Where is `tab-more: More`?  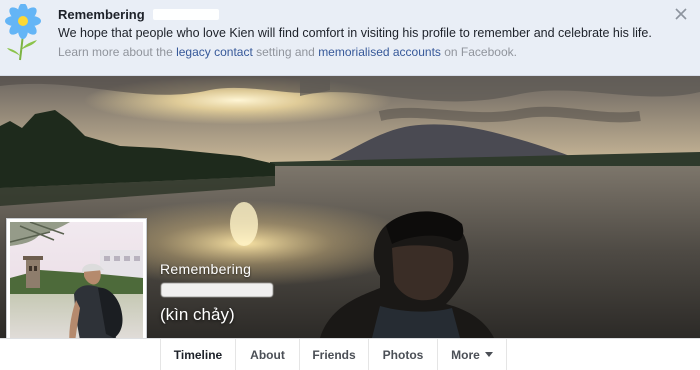
tab-more: More is located at coordinates (472, 354).